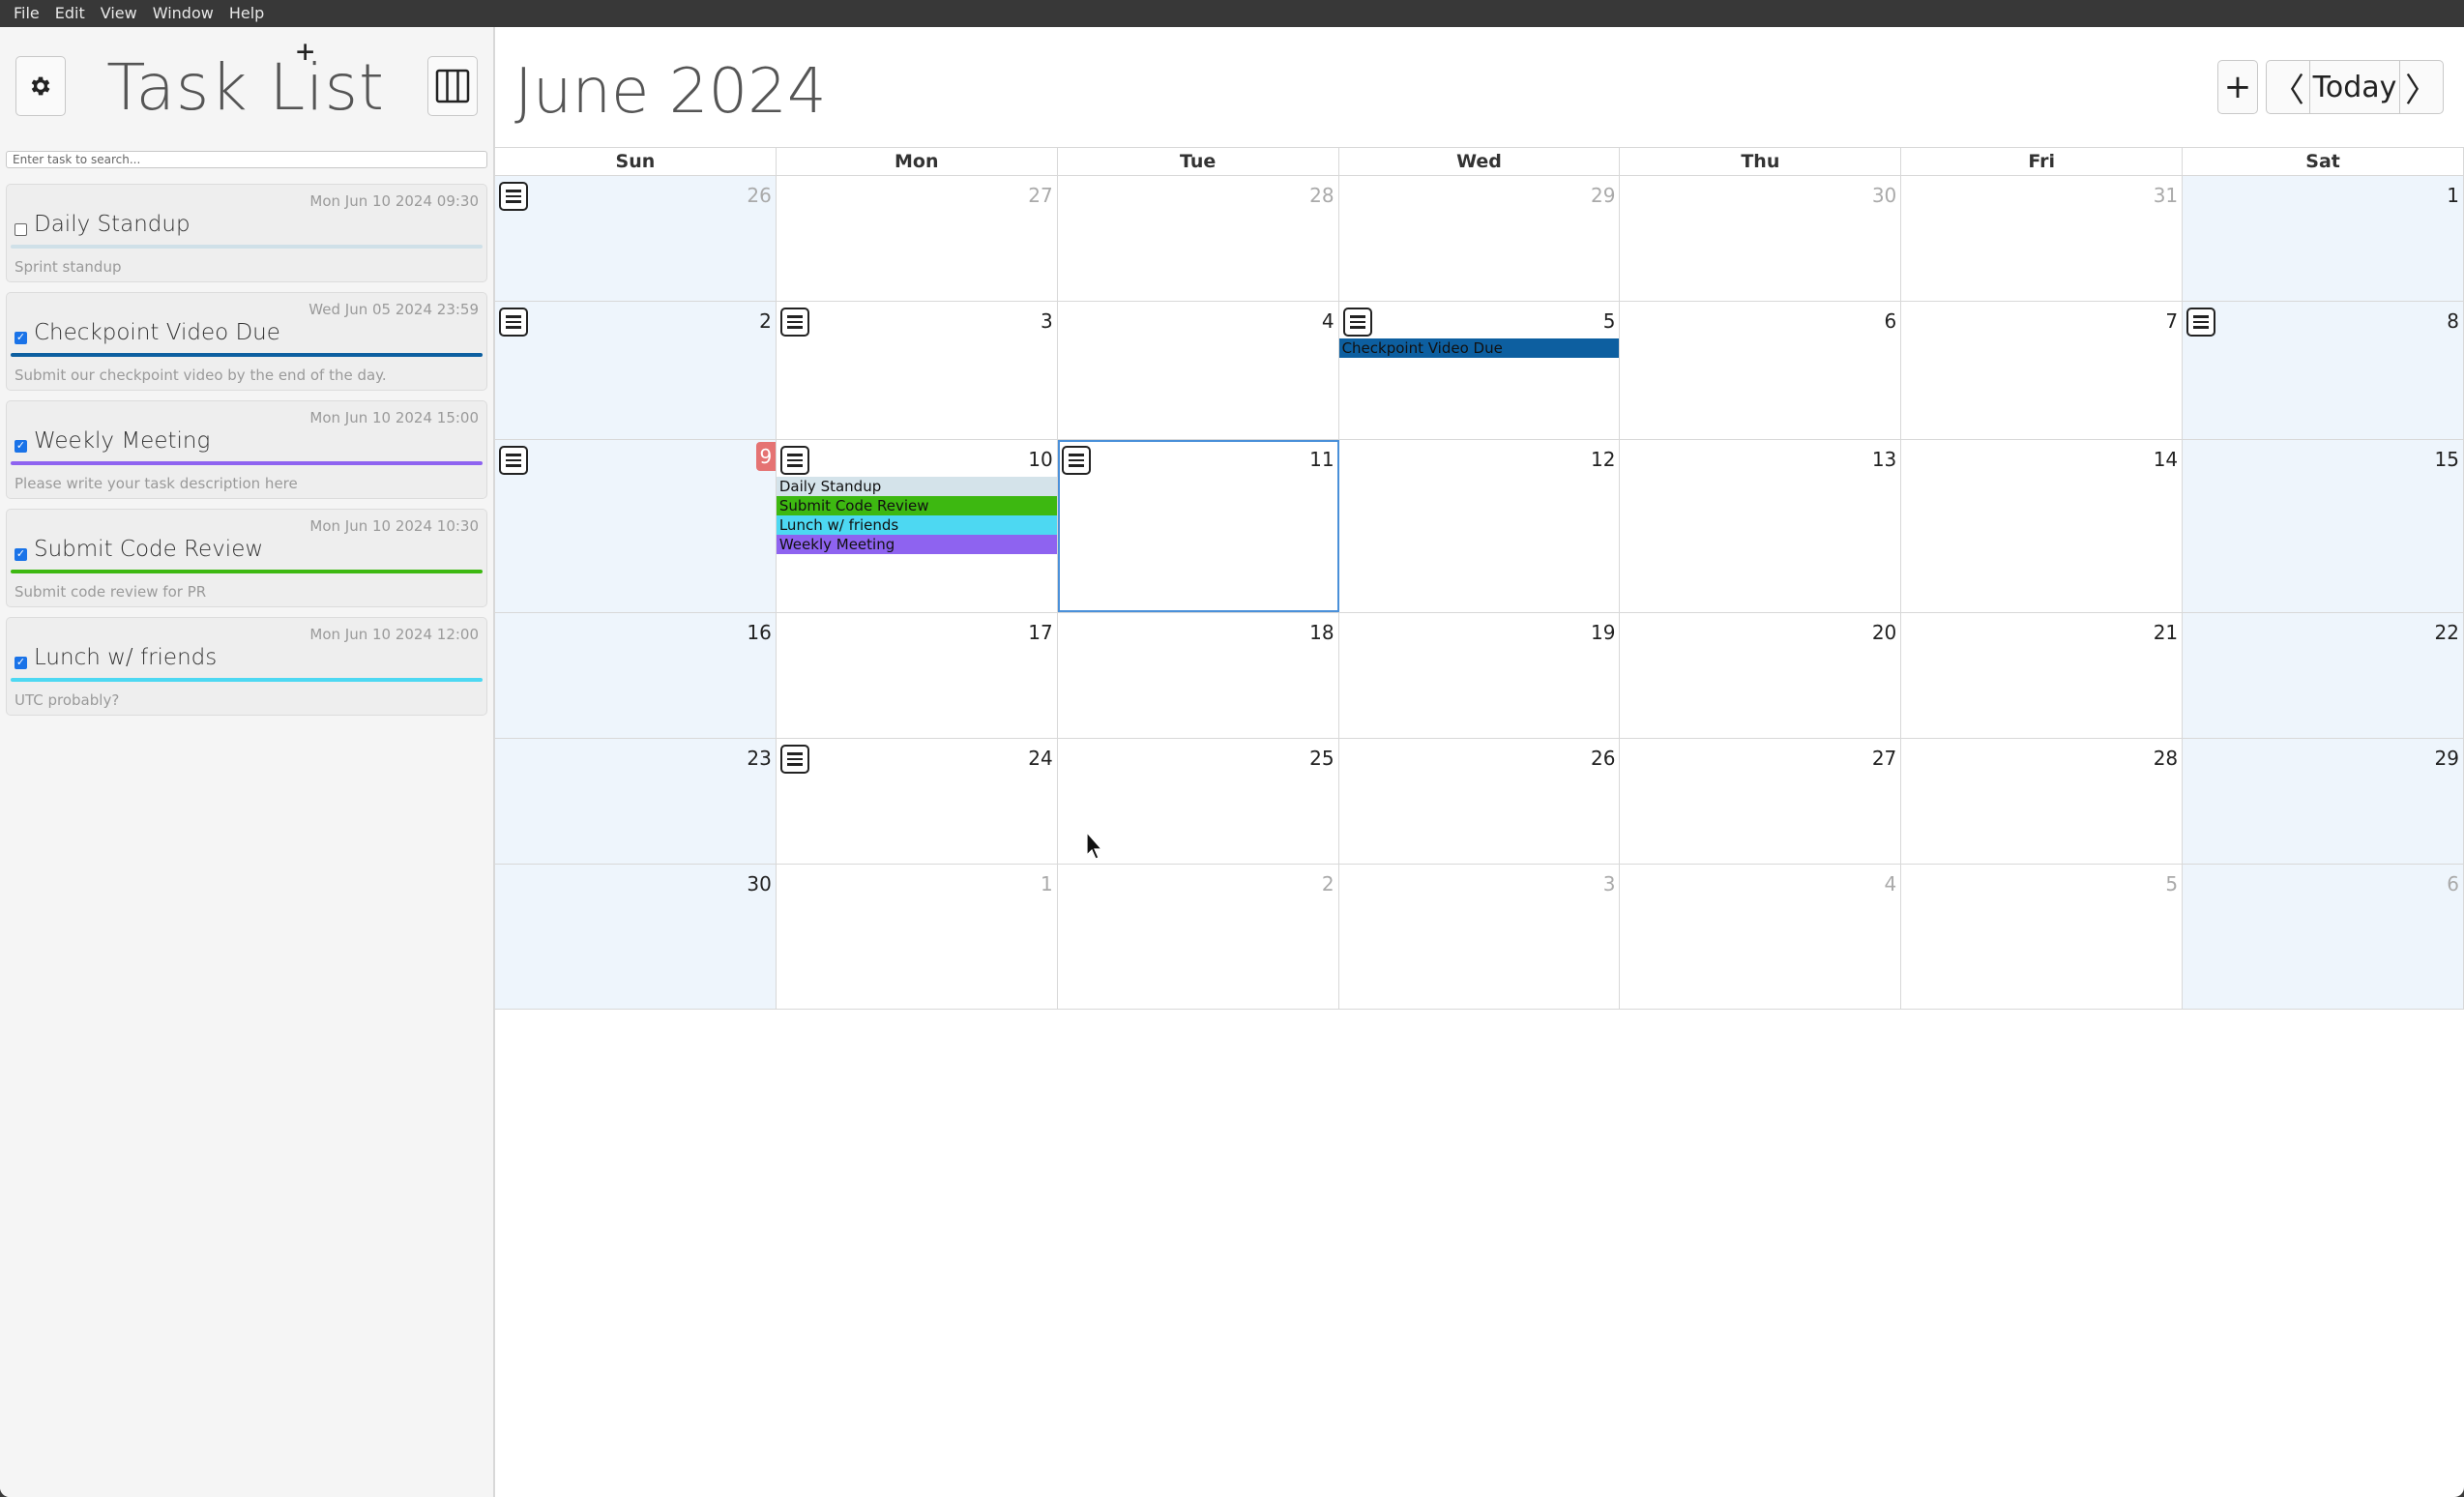  Describe the element at coordinates (1609, 883) in the screenshot. I see `day-number: 3` at that location.